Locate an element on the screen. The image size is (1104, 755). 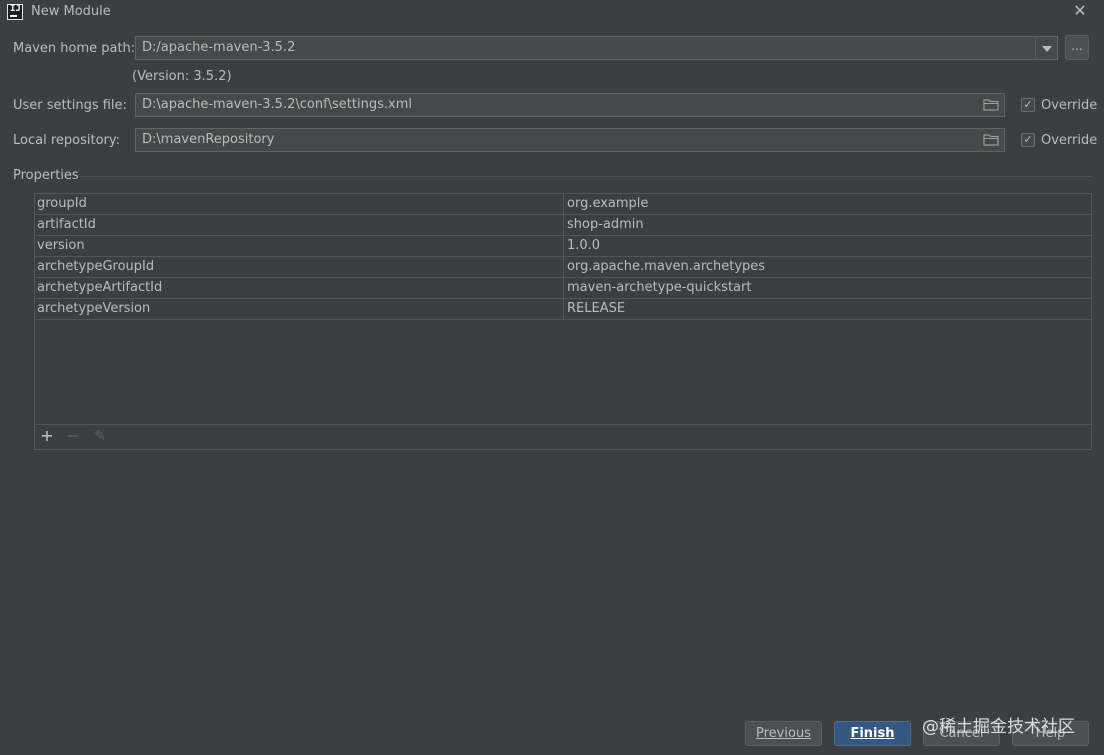
table-row: artifactId shop-admin is located at coordinates (563, 225).